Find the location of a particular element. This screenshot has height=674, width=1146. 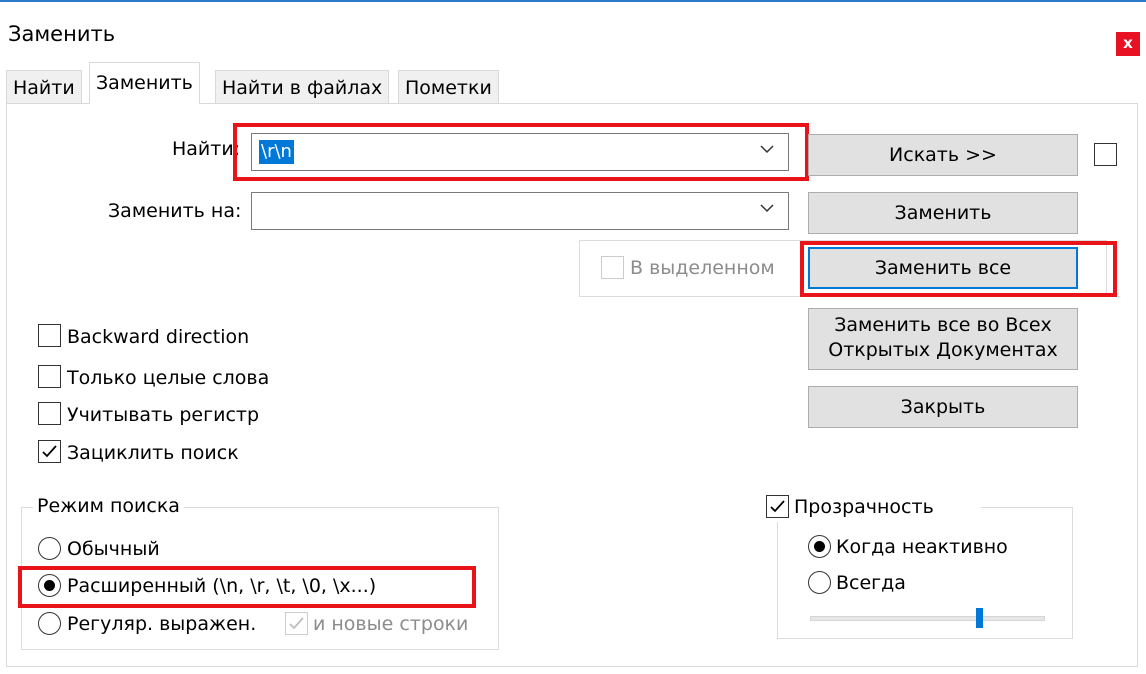

wrap-around-checkbox is located at coordinates (49, 451).